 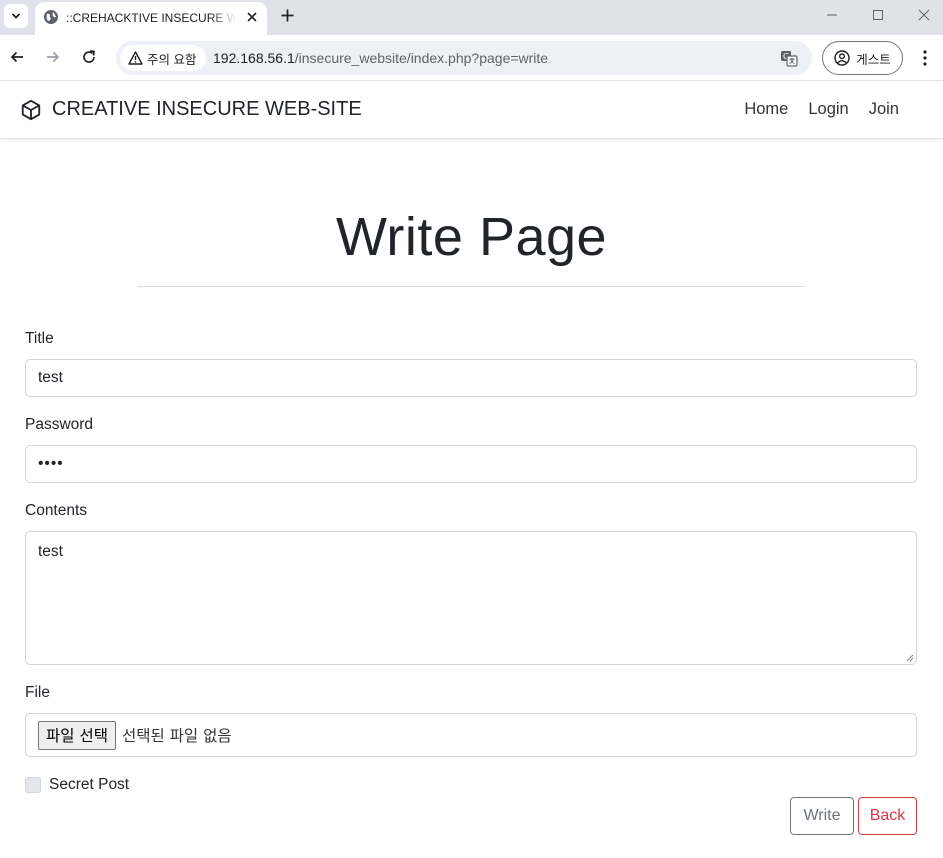 I want to click on title-divider, so click(x=471, y=286).